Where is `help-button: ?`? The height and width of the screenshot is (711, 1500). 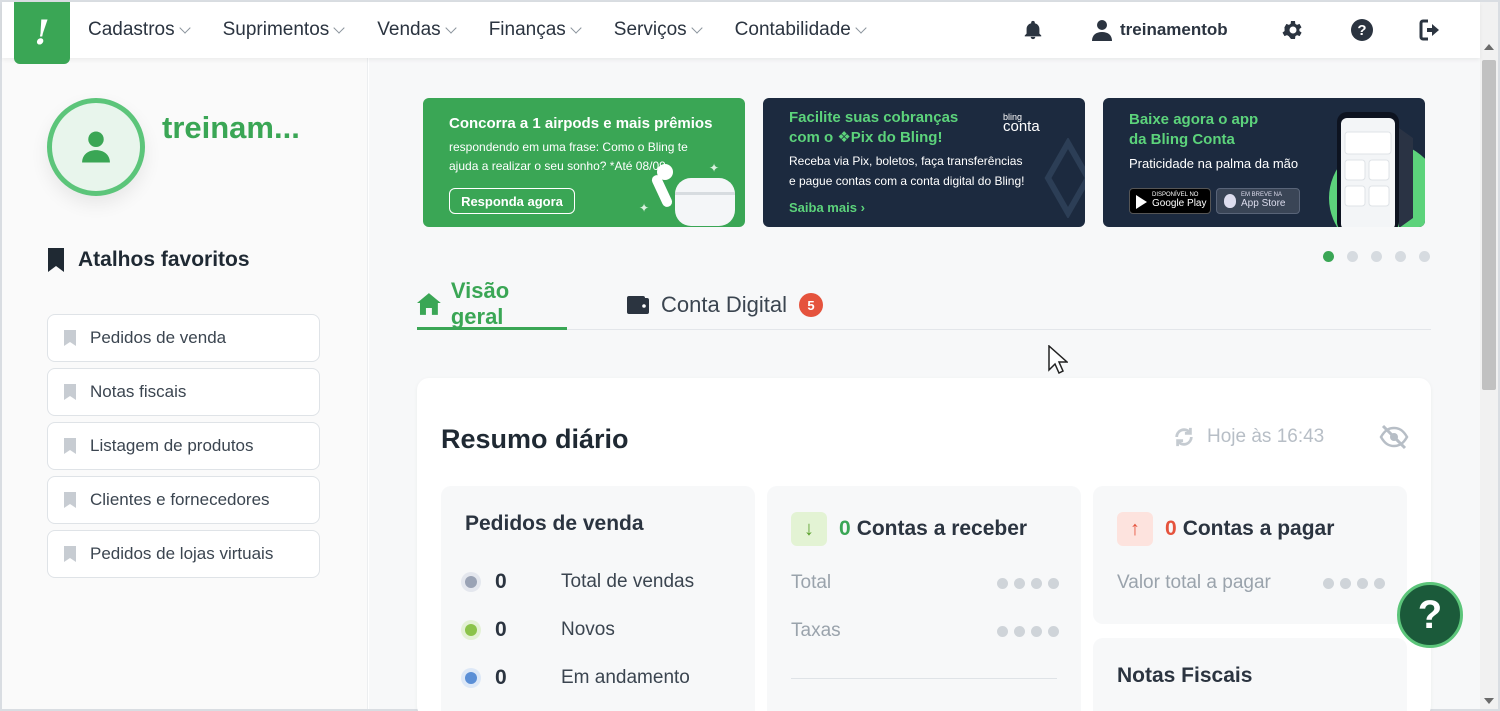
help-button: ? is located at coordinates (1362, 30).